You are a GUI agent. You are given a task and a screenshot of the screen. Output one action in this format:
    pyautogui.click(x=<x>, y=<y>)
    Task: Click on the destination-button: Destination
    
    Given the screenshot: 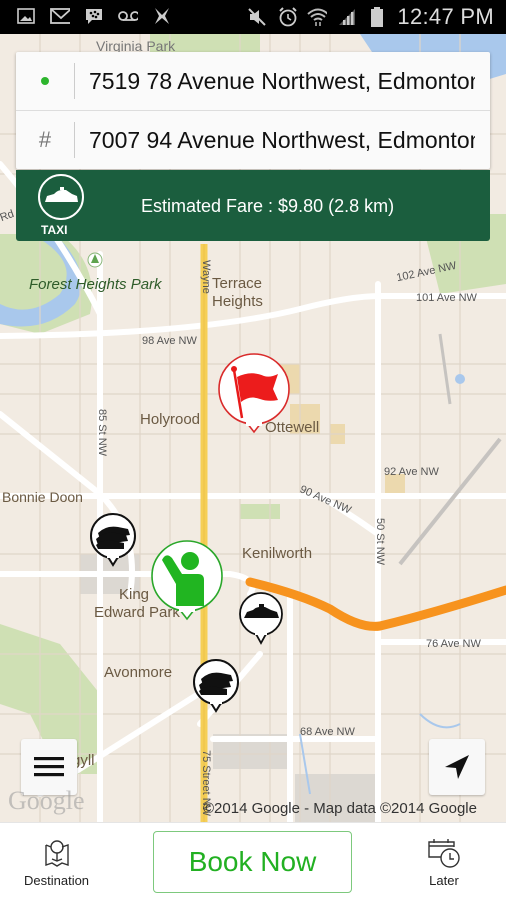 What is the action you would take?
    pyautogui.click(x=56, y=862)
    